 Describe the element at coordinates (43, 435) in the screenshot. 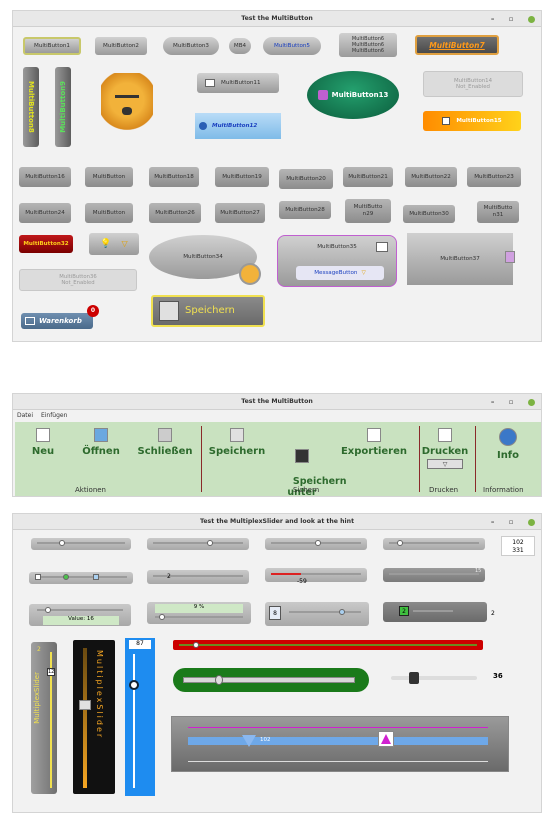

I see `new-document-icon` at that location.